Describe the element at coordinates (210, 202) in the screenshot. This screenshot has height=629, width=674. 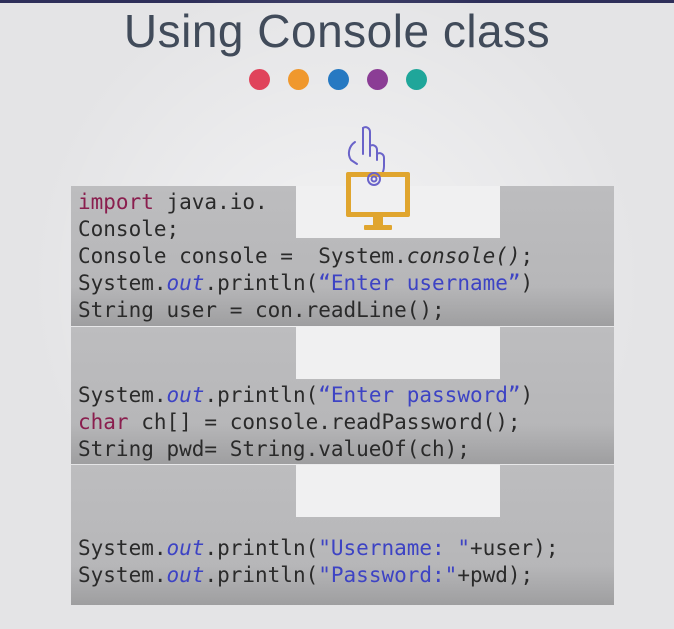
I see `code-text: java.io.` at that location.